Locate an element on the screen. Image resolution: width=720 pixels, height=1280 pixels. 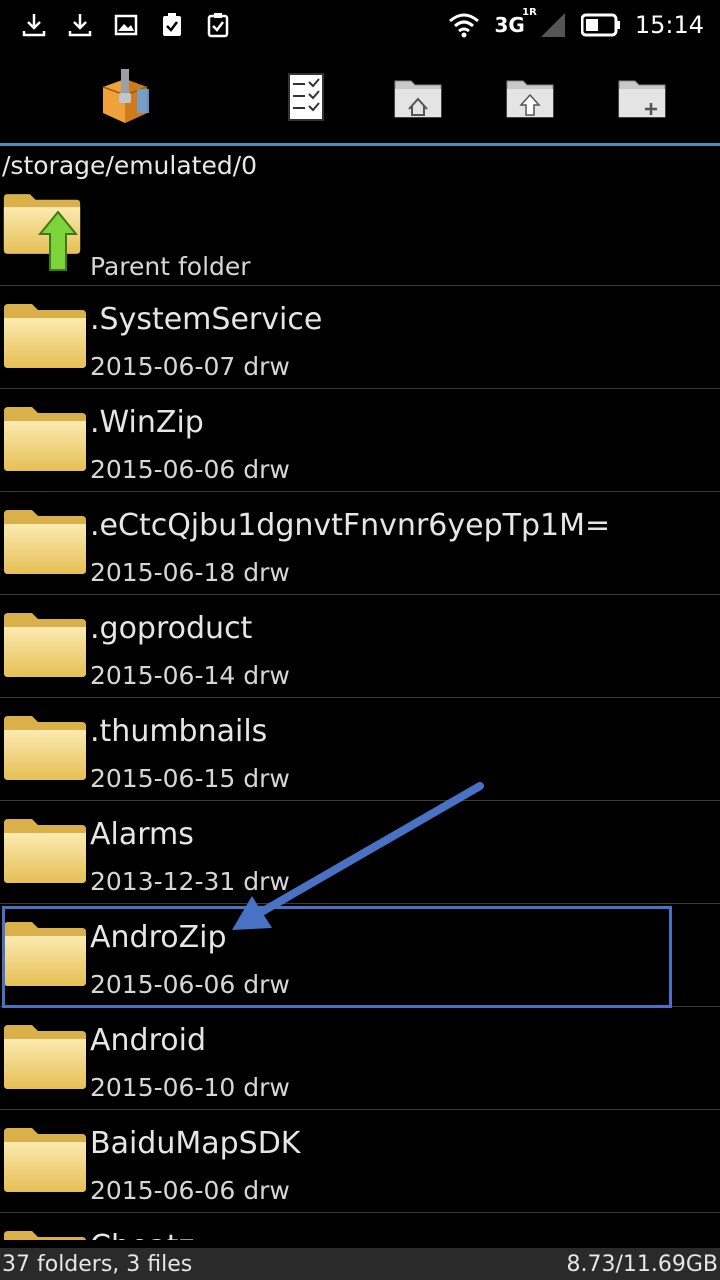
app-button is located at coordinates (125, 97).